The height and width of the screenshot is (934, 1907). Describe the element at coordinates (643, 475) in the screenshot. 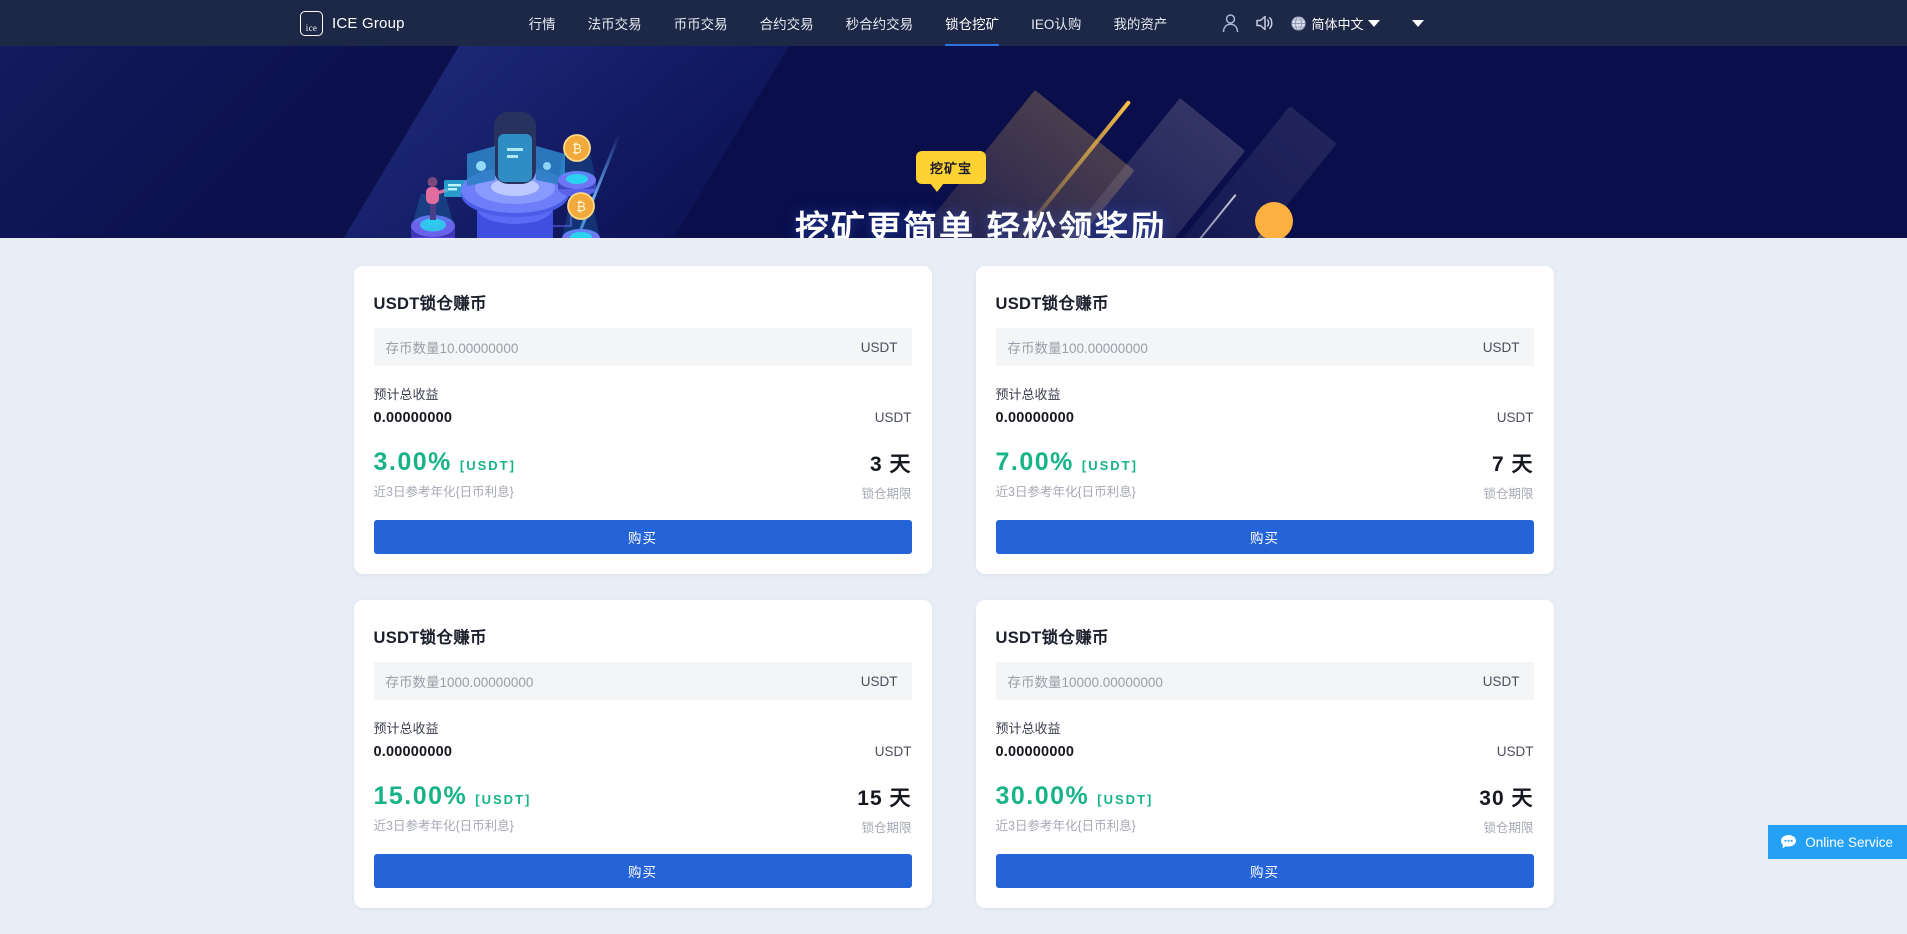

I see `rate-term-row: 3.00% [USDT] 近3日参考年化{日币利息} 3 天 锁仓期限` at that location.